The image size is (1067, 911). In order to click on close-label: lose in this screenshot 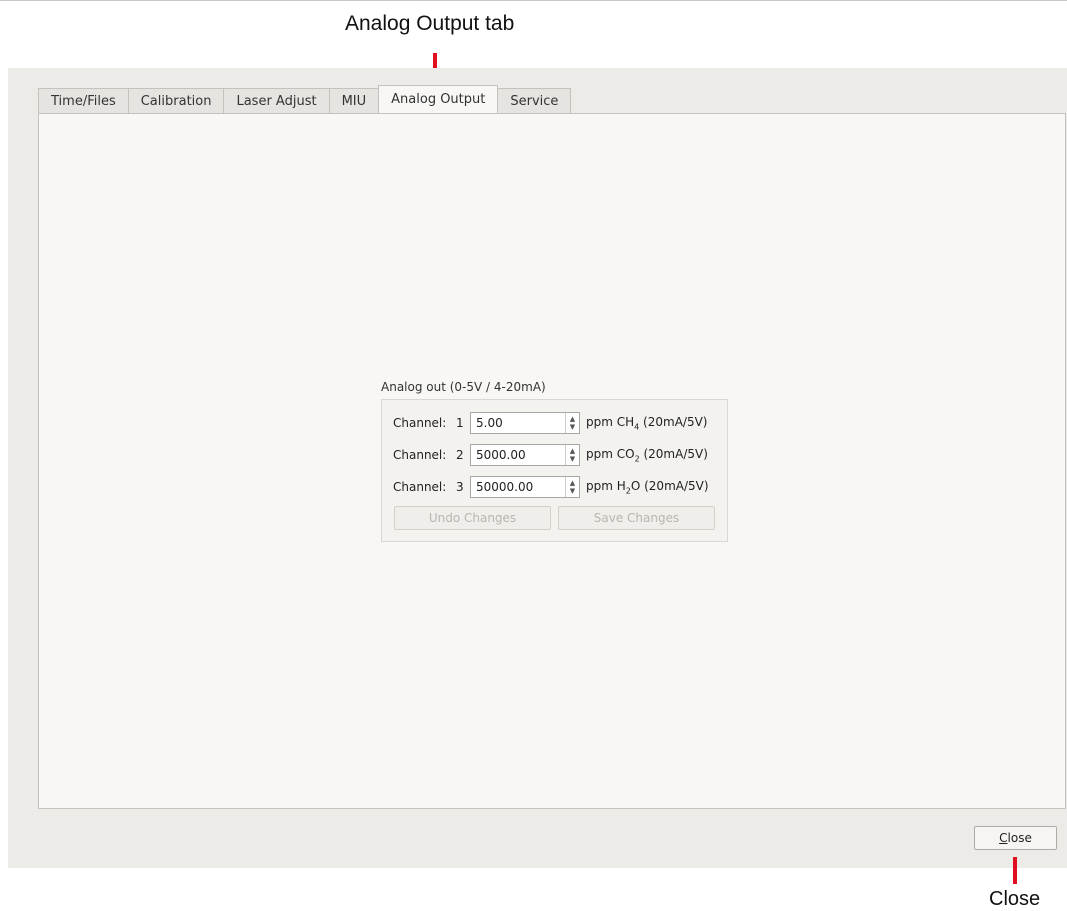, I will do `click(1019, 838)`.